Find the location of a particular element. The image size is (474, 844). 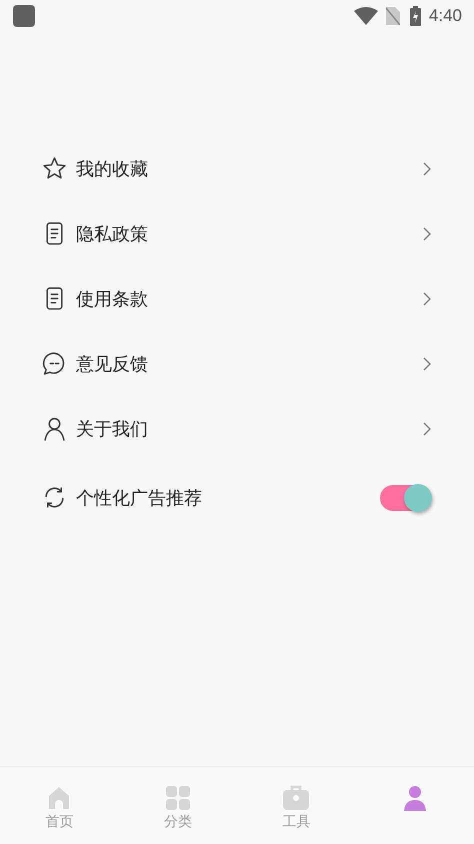

chat-bubble-icon is located at coordinates (54, 363).